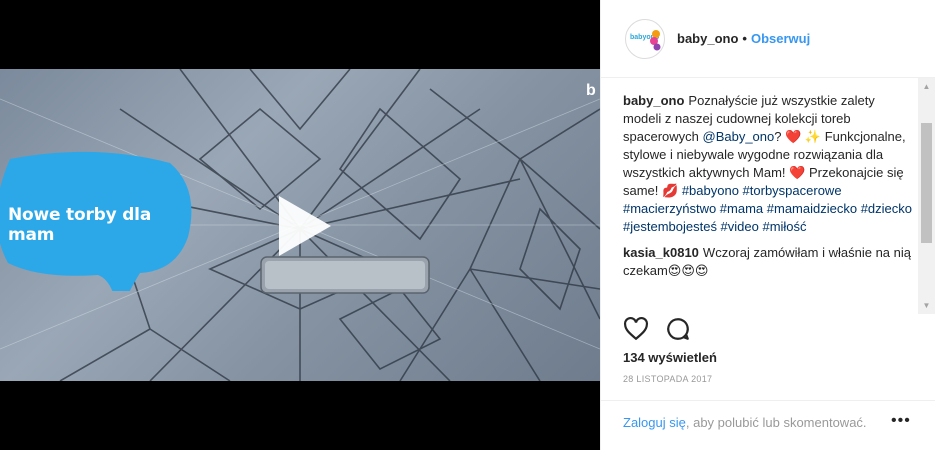  I want to click on scroll-thumb, so click(926, 183).